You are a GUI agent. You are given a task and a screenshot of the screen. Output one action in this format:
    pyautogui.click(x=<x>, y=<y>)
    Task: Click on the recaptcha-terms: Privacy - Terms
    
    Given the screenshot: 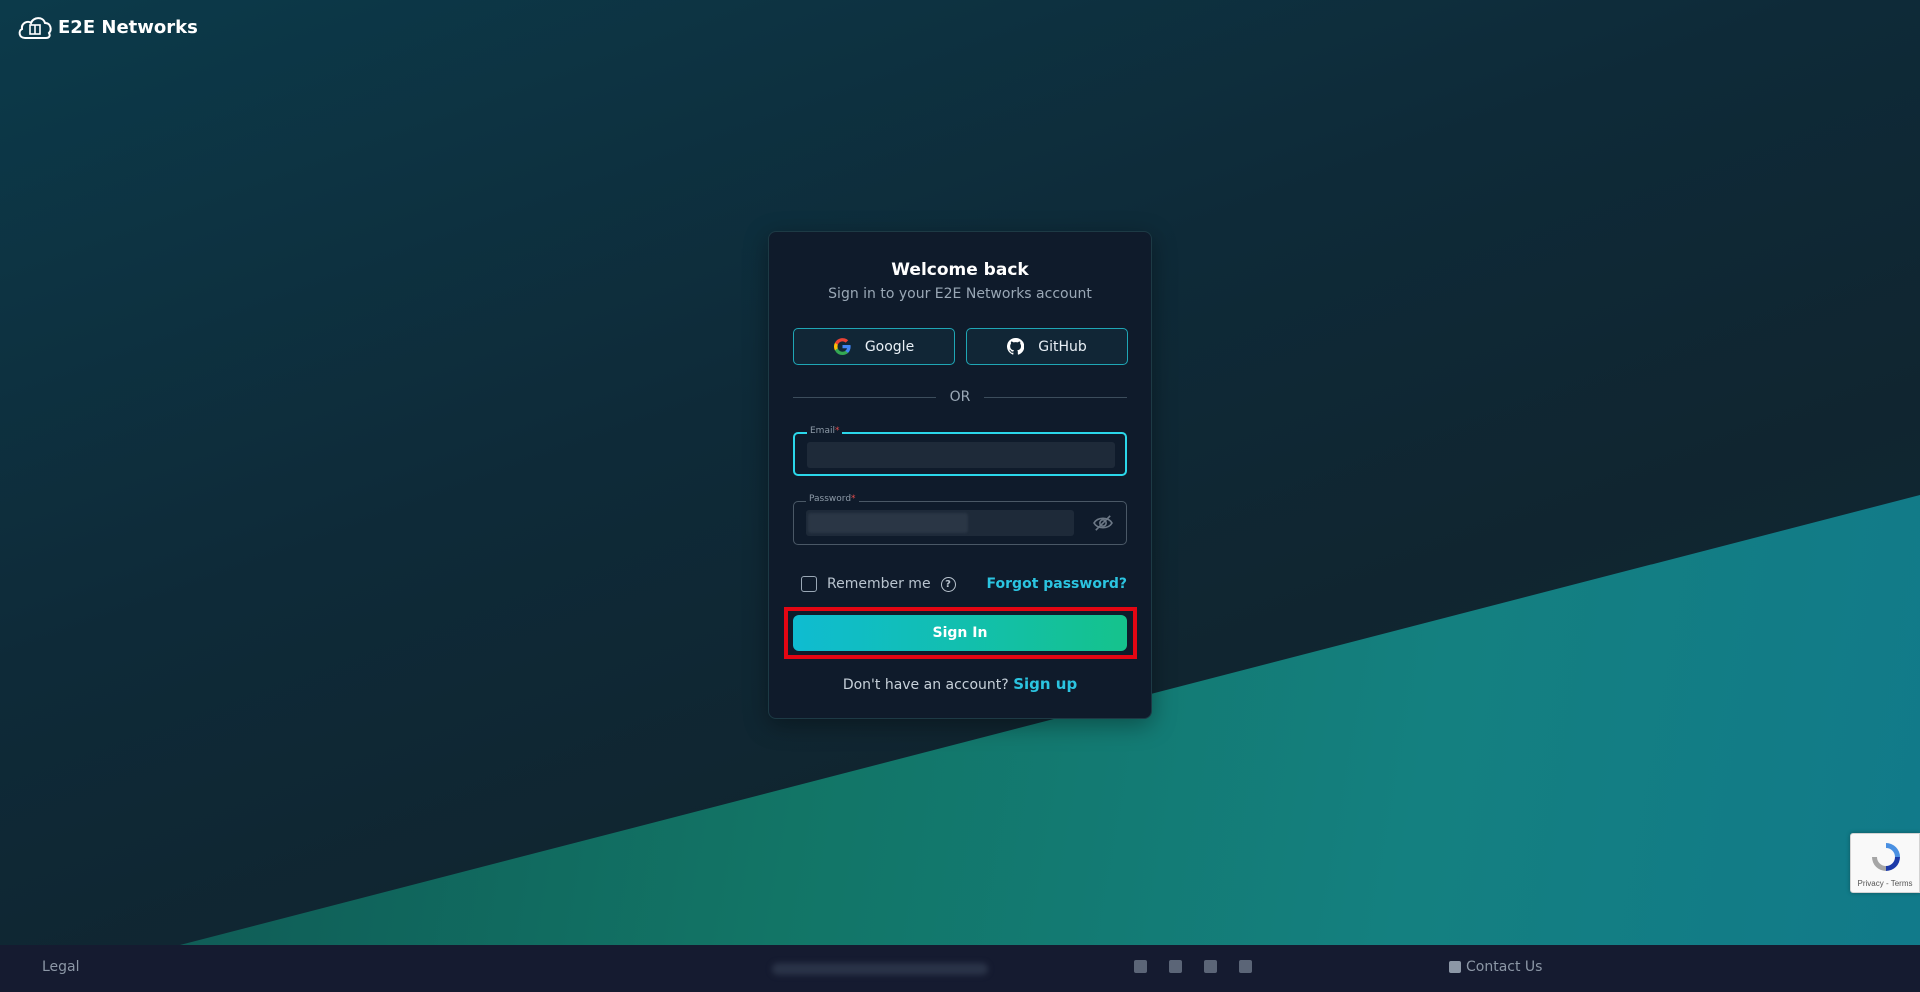 What is the action you would take?
    pyautogui.click(x=1885, y=883)
    